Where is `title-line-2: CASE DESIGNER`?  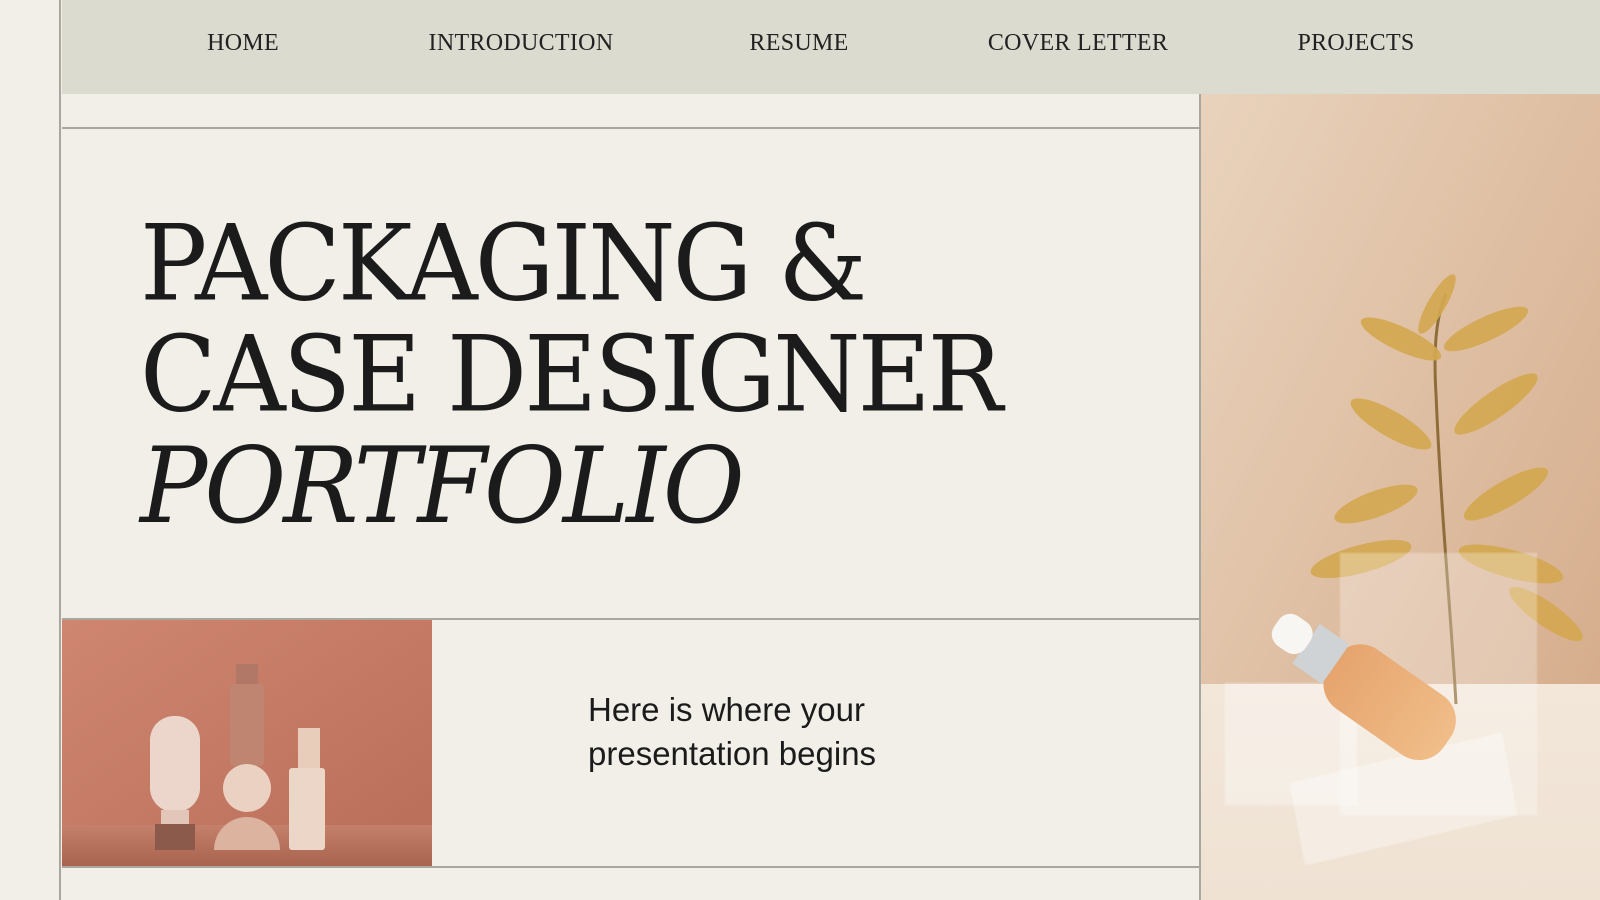
title-line-2: CASE DESIGNER is located at coordinates (571, 374).